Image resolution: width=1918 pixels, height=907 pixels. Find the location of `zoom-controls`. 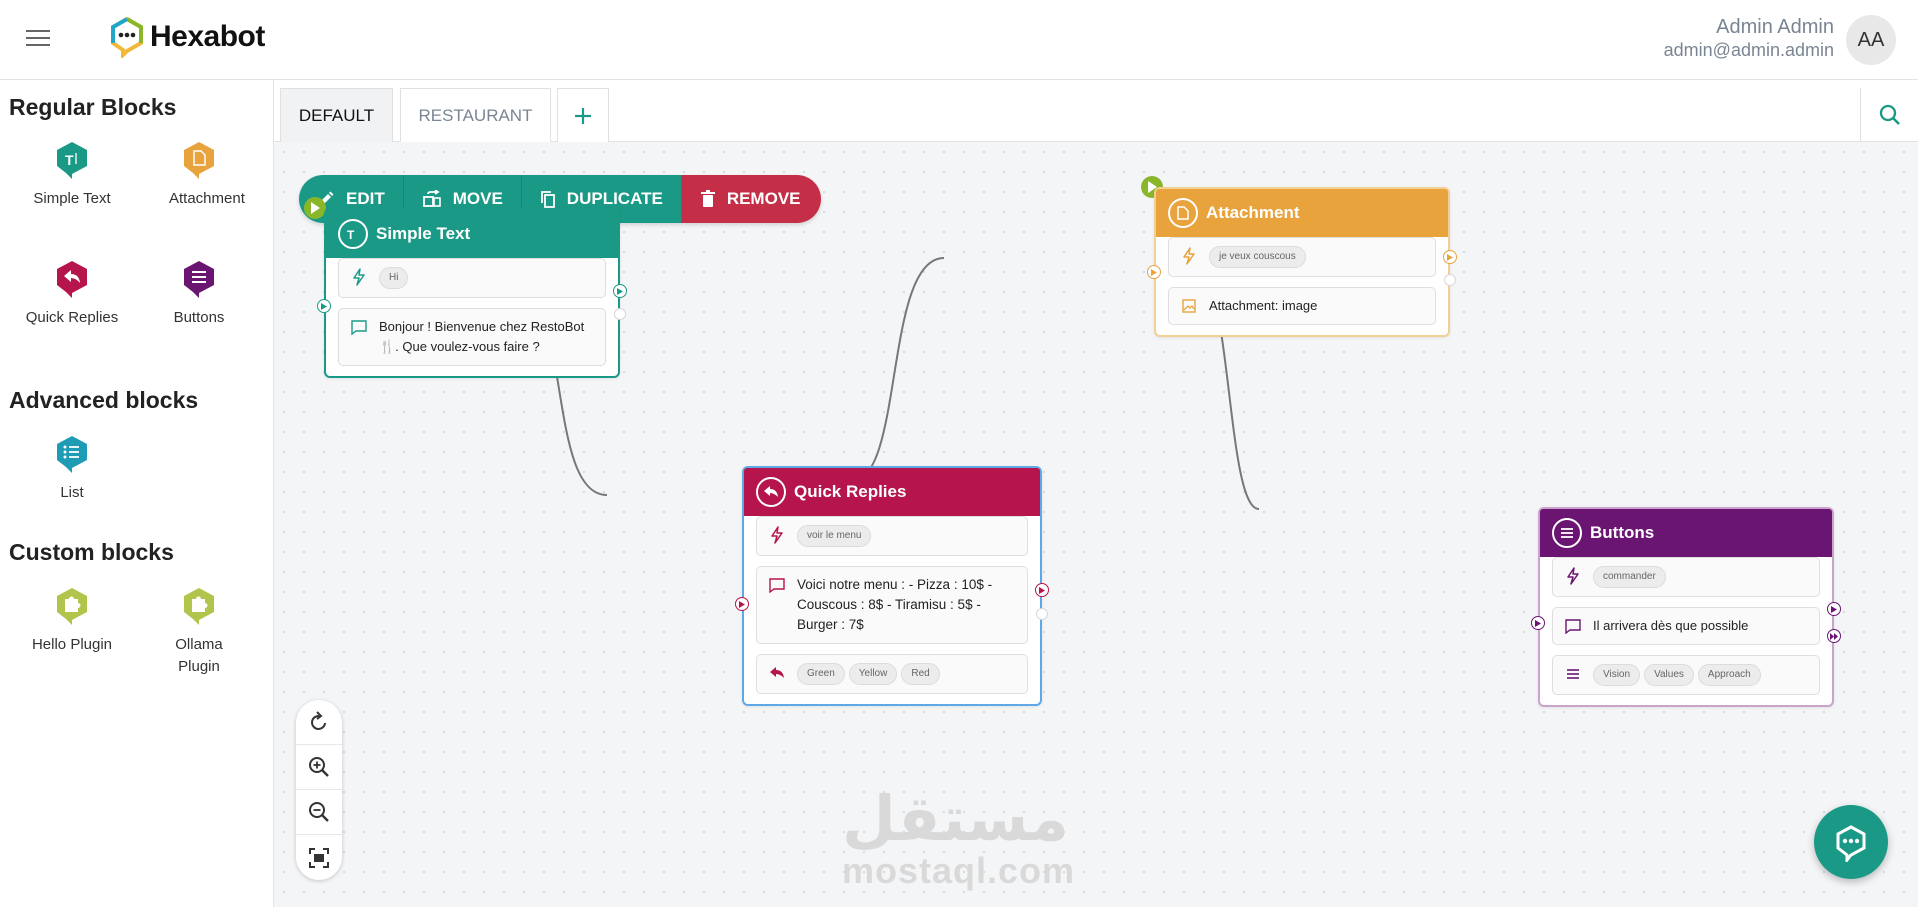

zoom-controls is located at coordinates (319, 790).